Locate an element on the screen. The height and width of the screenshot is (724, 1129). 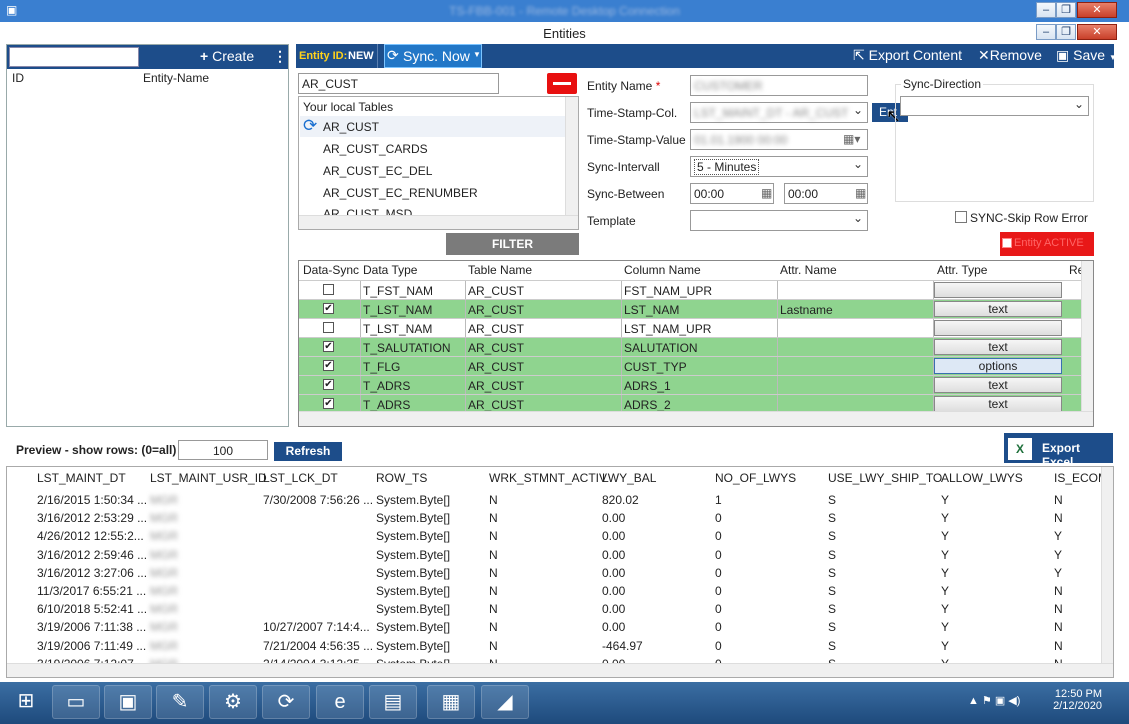
table-row: ✔ T_FLG AR_CUST CUST_TYP options is located at coordinates (690, 366).